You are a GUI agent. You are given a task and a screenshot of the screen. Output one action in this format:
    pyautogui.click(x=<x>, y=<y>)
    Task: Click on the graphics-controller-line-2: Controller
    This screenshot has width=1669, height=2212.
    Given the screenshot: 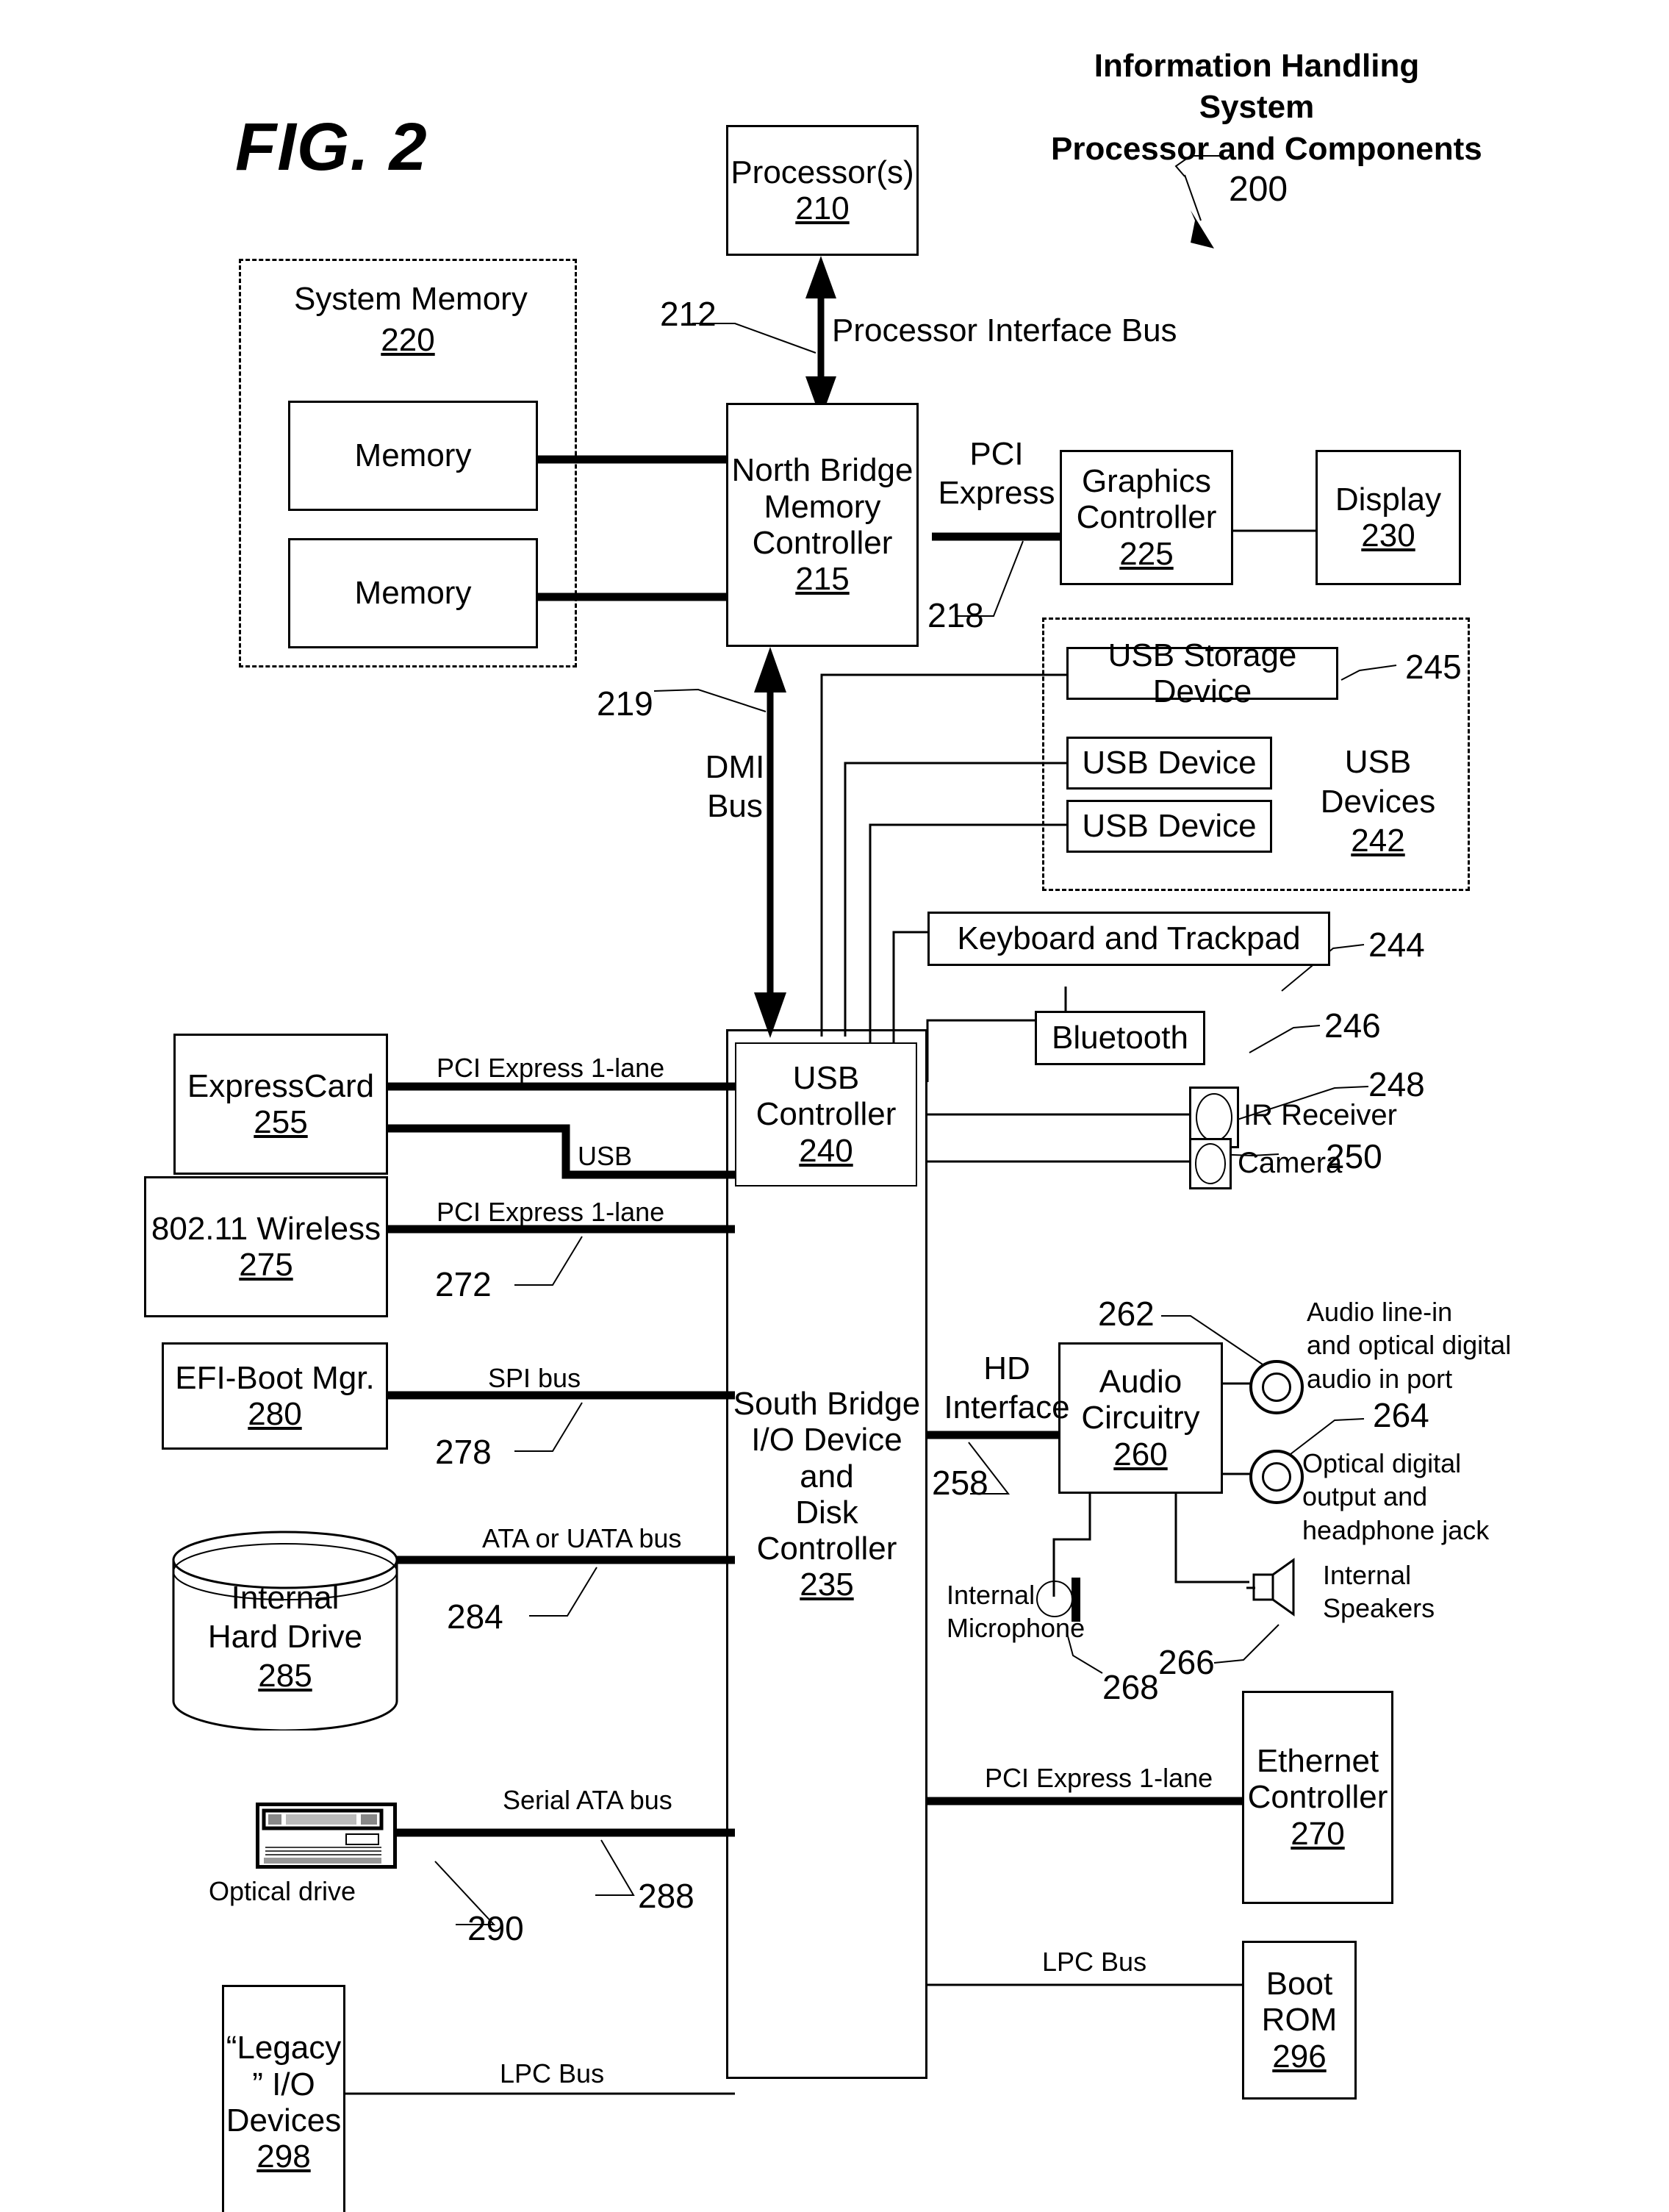 What is the action you would take?
    pyautogui.click(x=1146, y=517)
    